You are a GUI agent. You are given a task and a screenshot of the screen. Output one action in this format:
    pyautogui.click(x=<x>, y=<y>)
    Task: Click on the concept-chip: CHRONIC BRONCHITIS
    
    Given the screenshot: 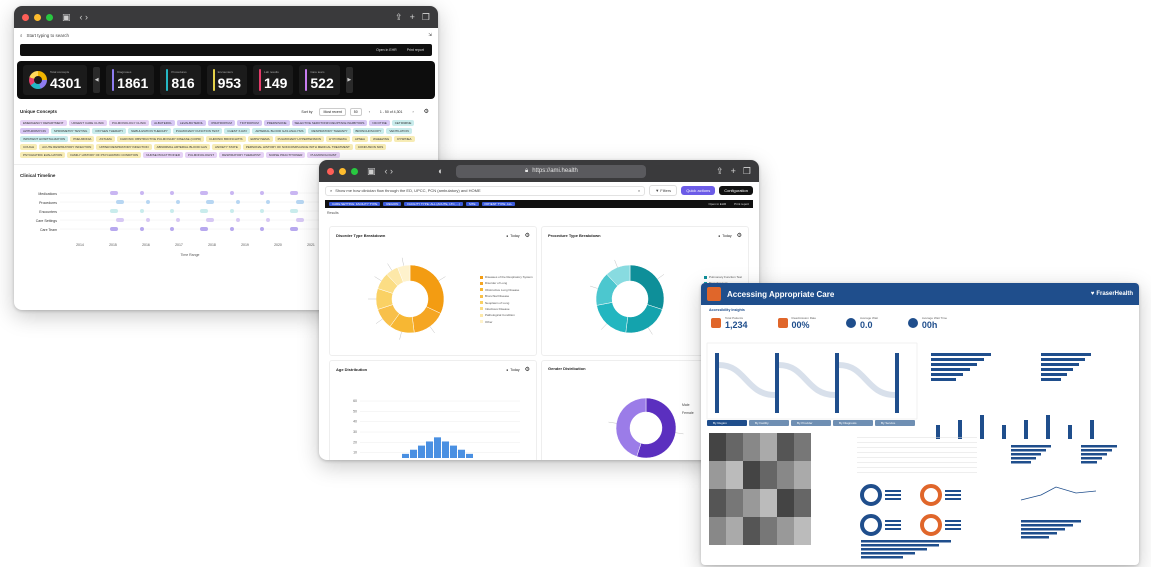 What is the action you would take?
    pyautogui.click(x=226, y=139)
    